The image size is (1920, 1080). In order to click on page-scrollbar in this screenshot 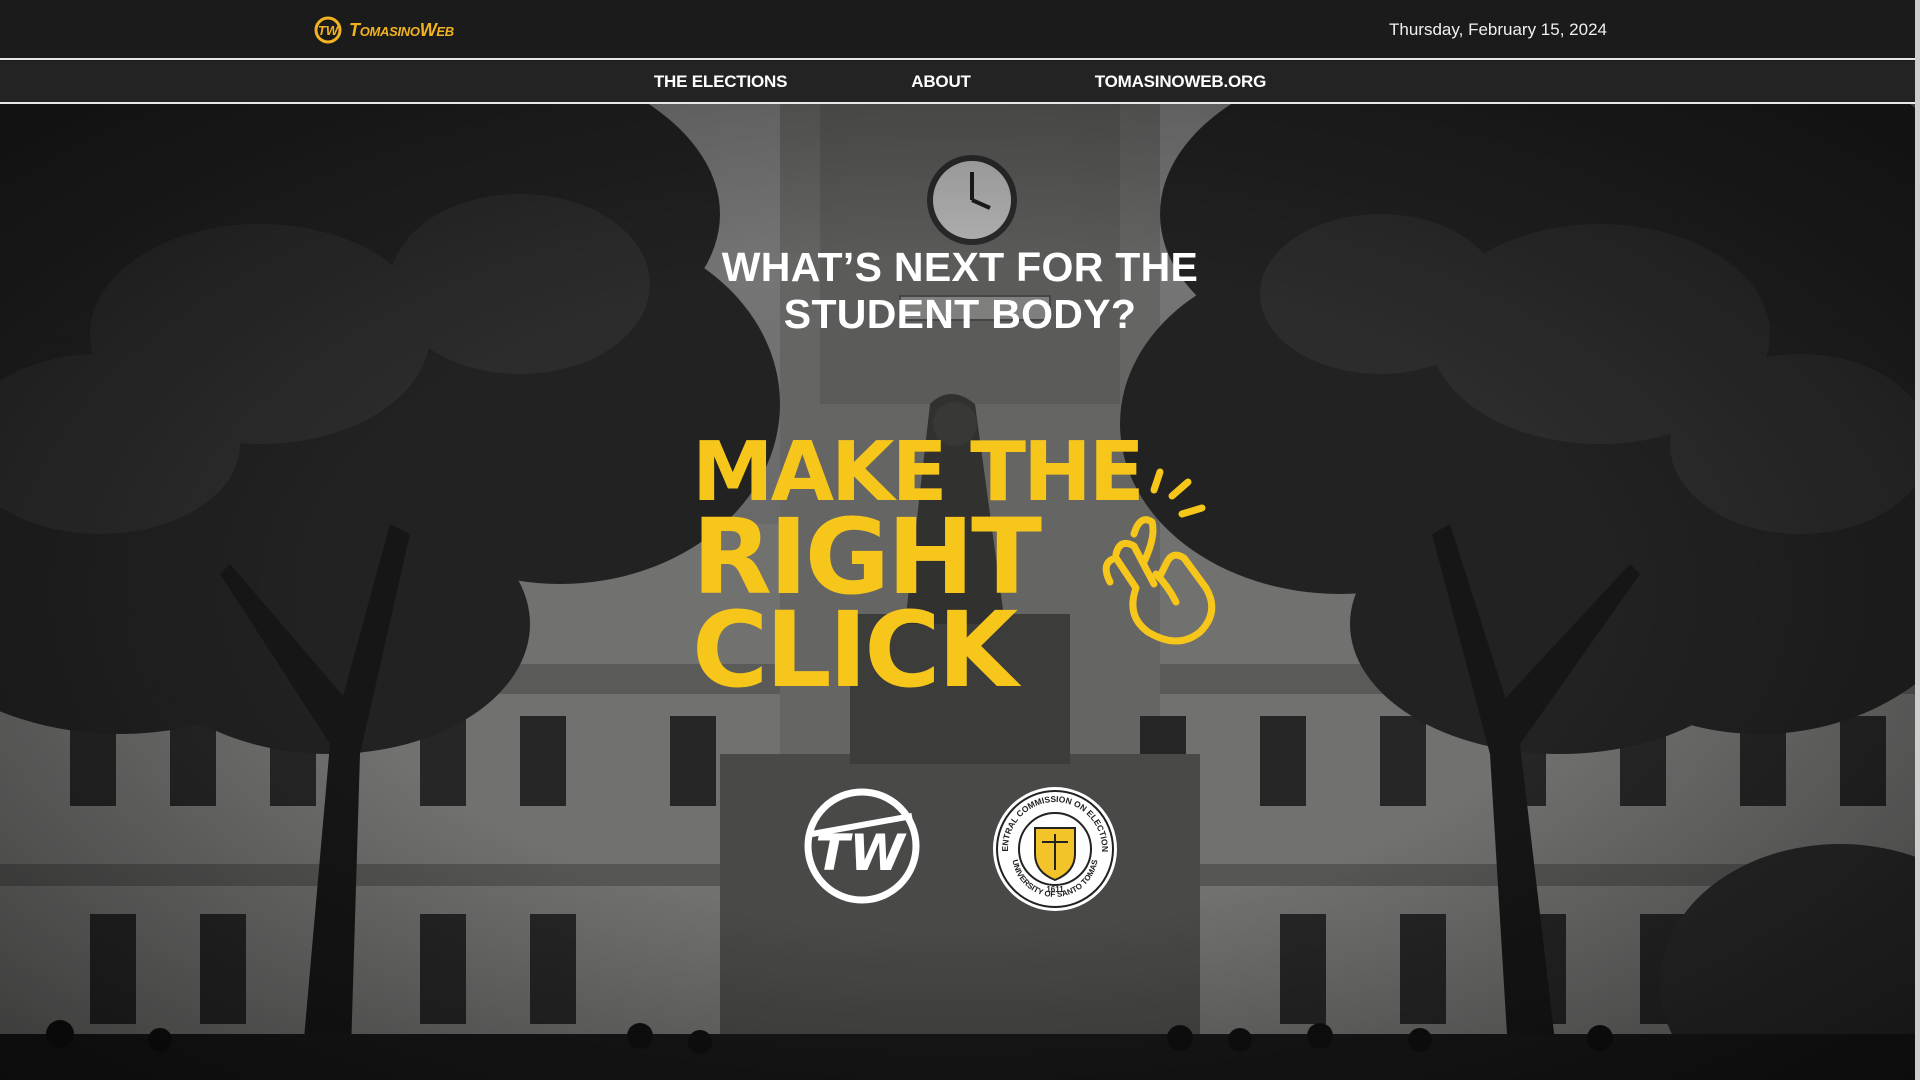, I will do `click(1917, 540)`.